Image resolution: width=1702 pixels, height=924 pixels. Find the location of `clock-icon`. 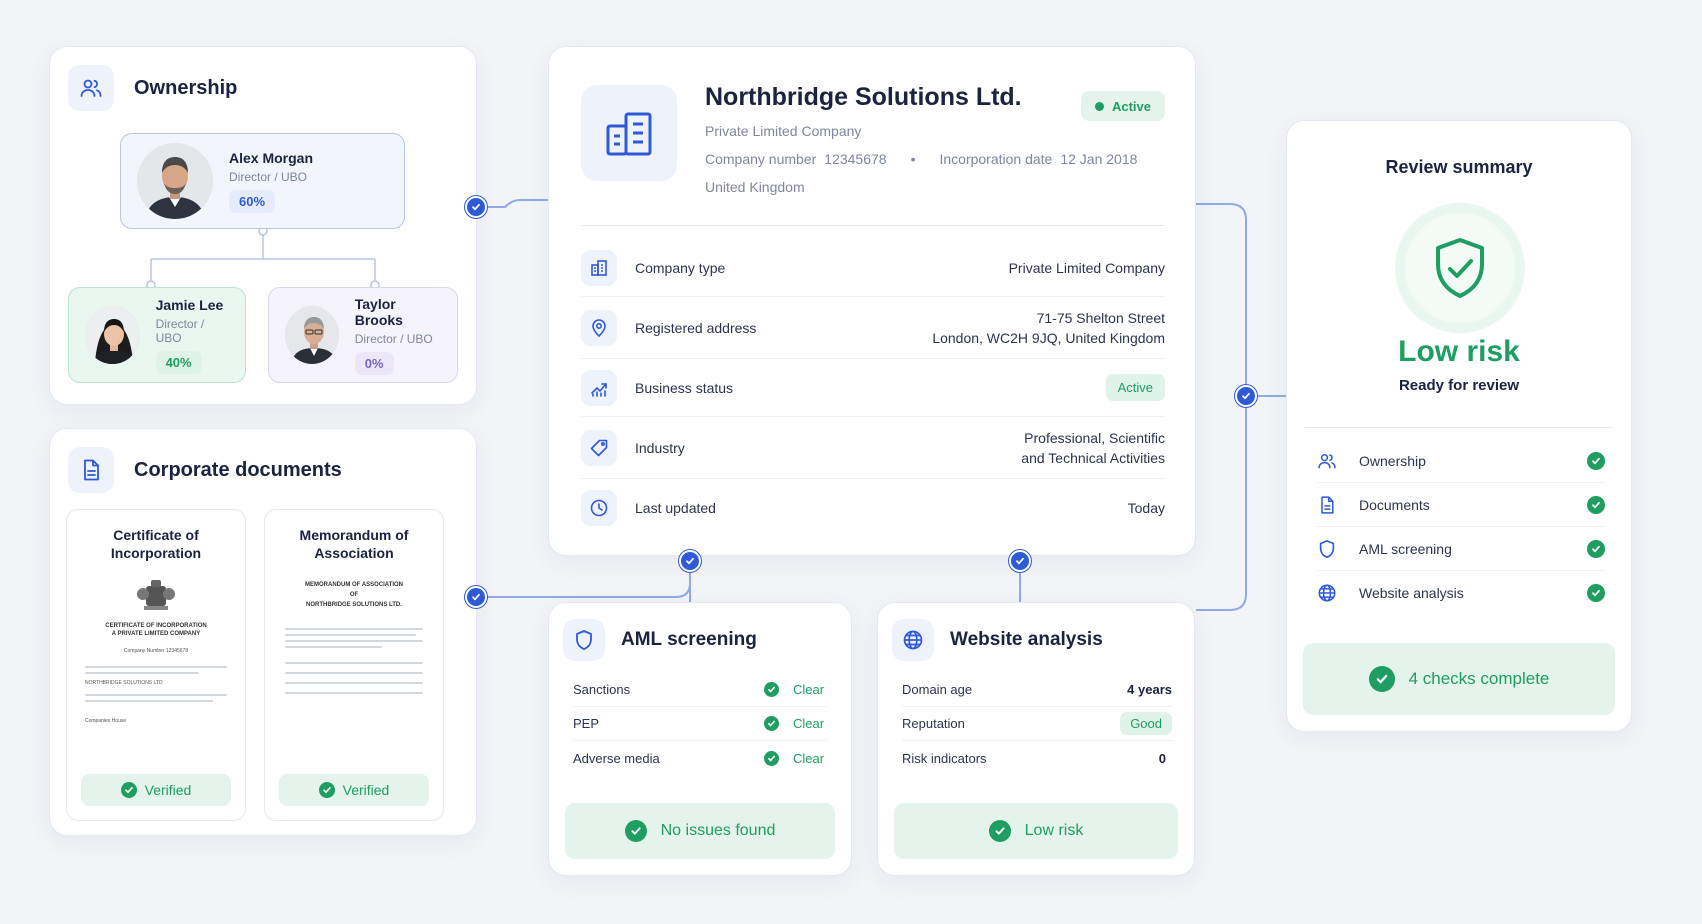

clock-icon is located at coordinates (599, 508).